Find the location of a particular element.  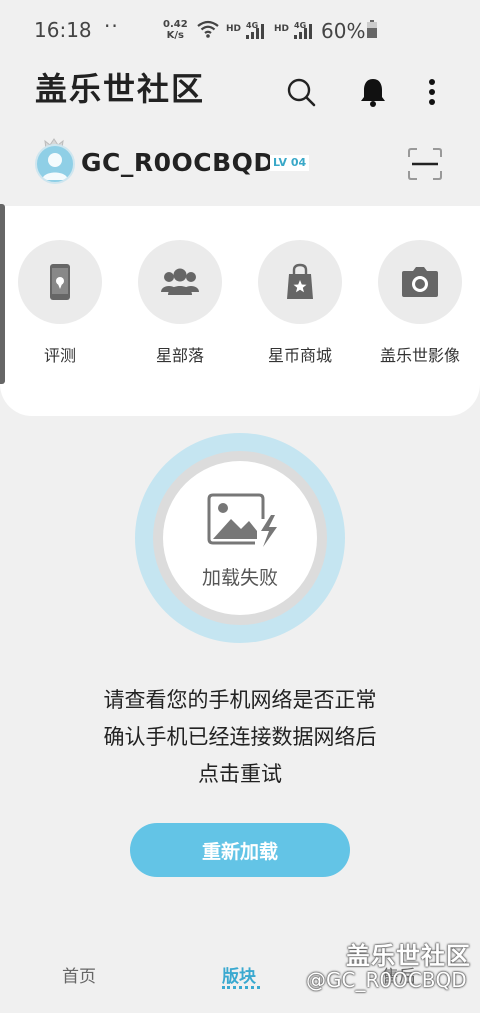

nav-boards: 版块 is located at coordinates (239, 974).